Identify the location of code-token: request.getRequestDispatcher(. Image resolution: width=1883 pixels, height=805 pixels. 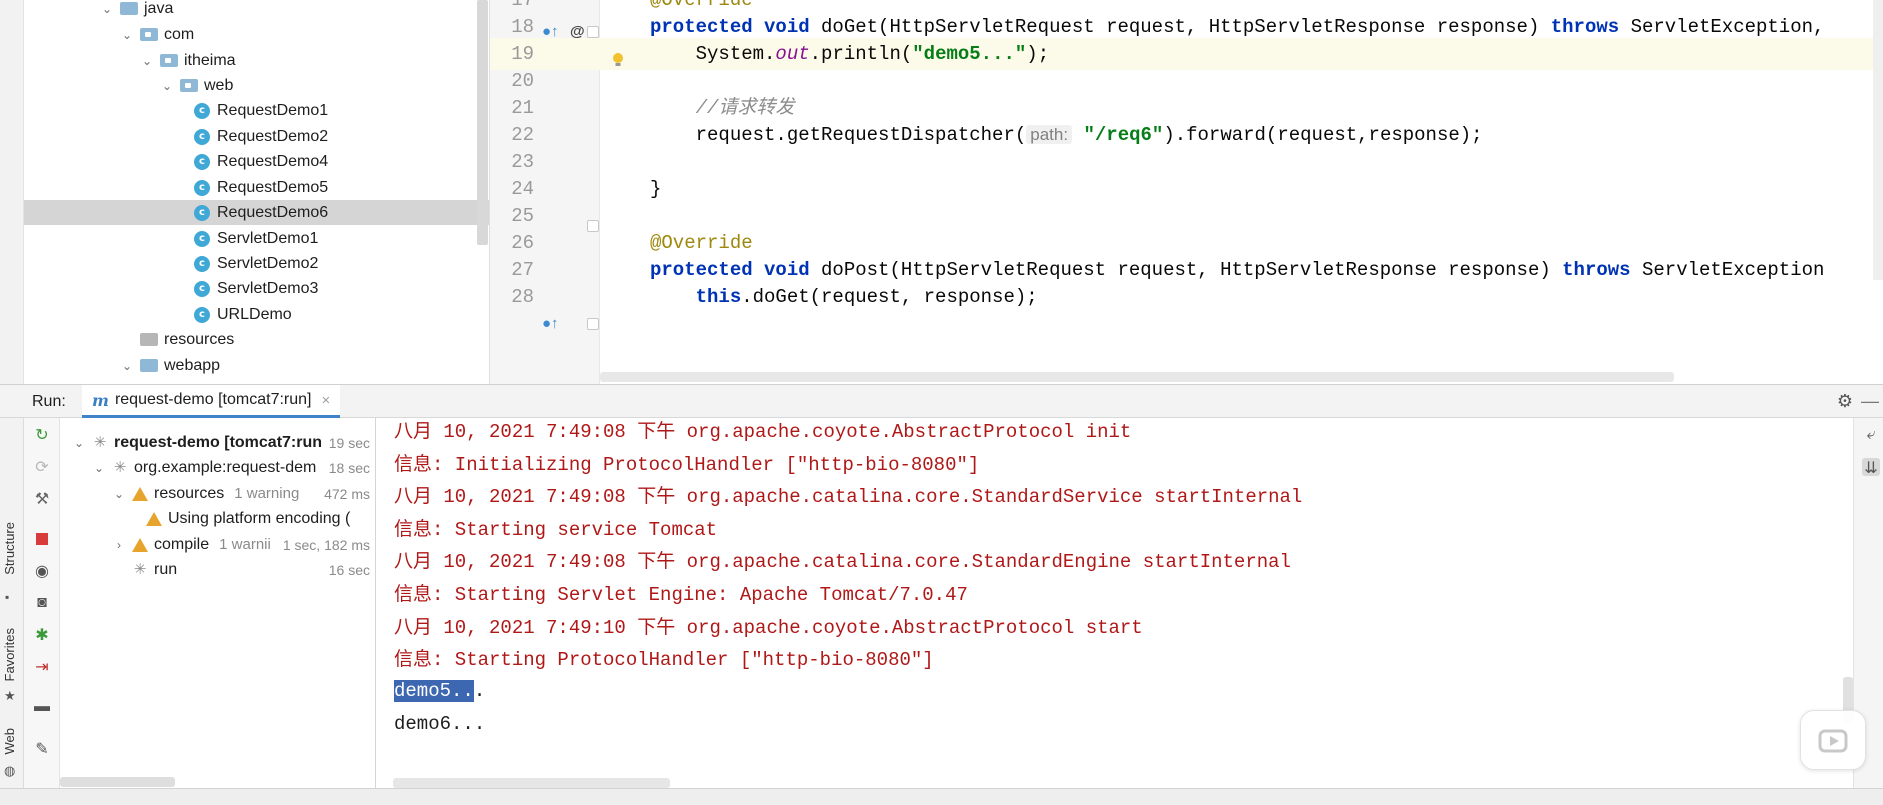
(838, 135).